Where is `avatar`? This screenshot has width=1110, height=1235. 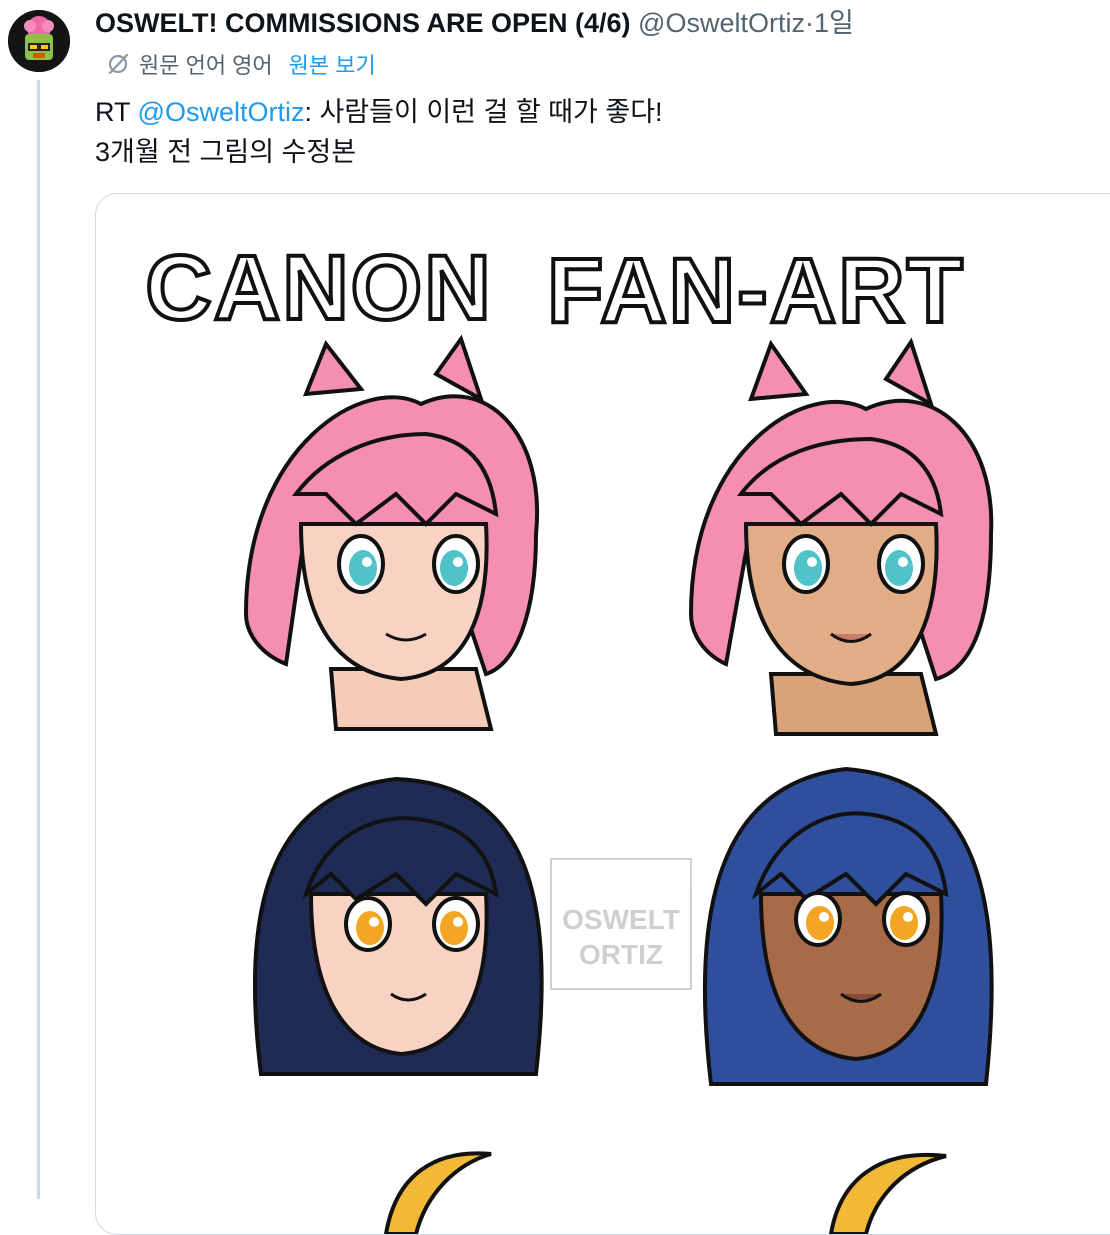 avatar is located at coordinates (39, 41).